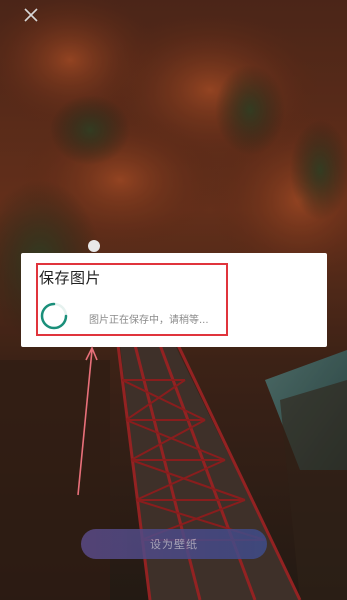  What do you see at coordinates (174, 544) in the screenshot?
I see `set-wallpaper-button: 设为壁纸` at bounding box center [174, 544].